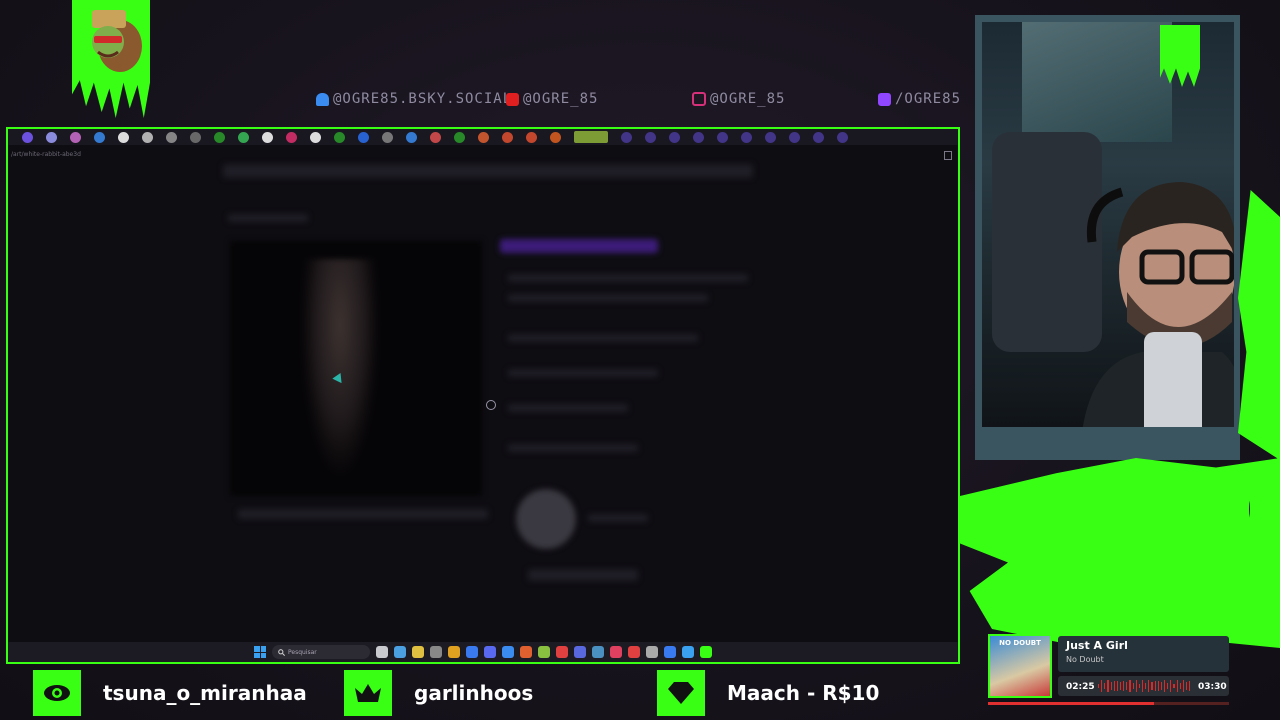 The image size is (1280, 720). What do you see at coordinates (1020, 666) in the screenshot?
I see `album-art: NO DOUBT` at bounding box center [1020, 666].